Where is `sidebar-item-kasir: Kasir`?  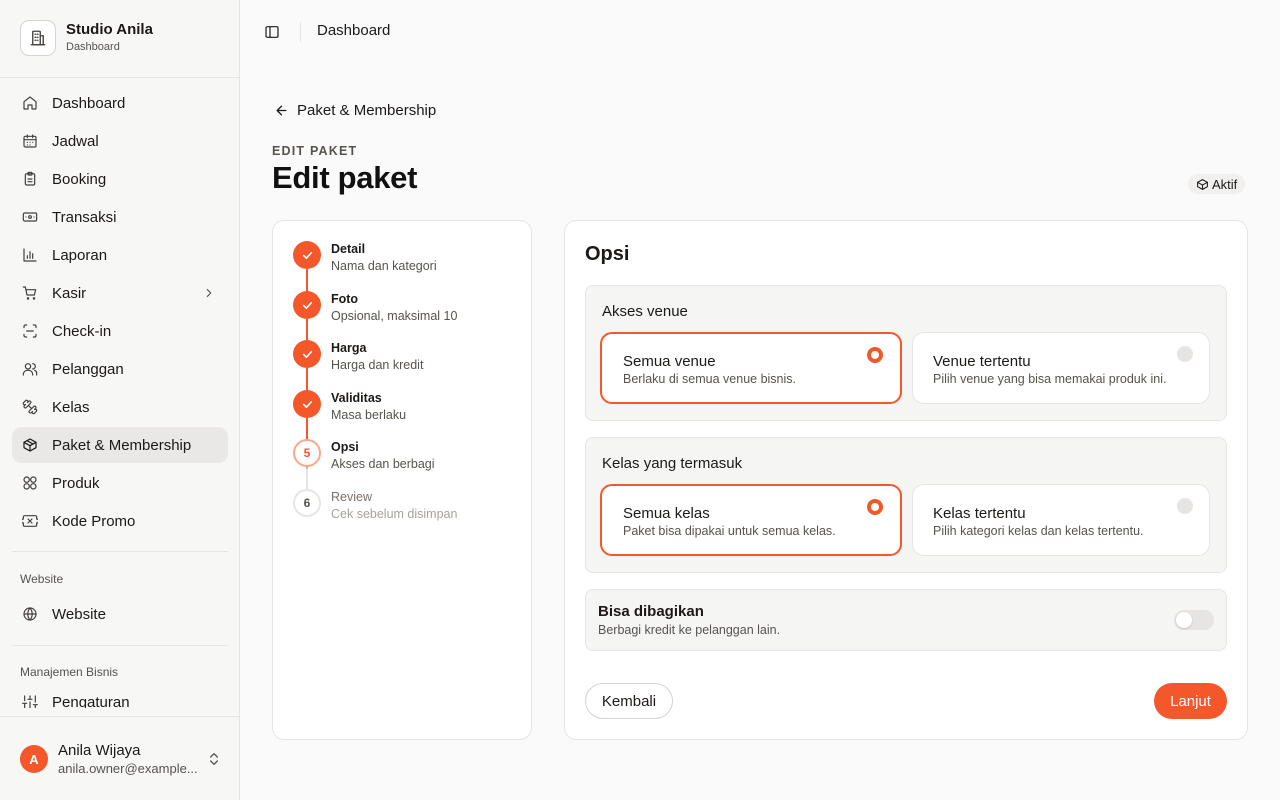
sidebar-item-kasir: Kasir is located at coordinates (120, 293).